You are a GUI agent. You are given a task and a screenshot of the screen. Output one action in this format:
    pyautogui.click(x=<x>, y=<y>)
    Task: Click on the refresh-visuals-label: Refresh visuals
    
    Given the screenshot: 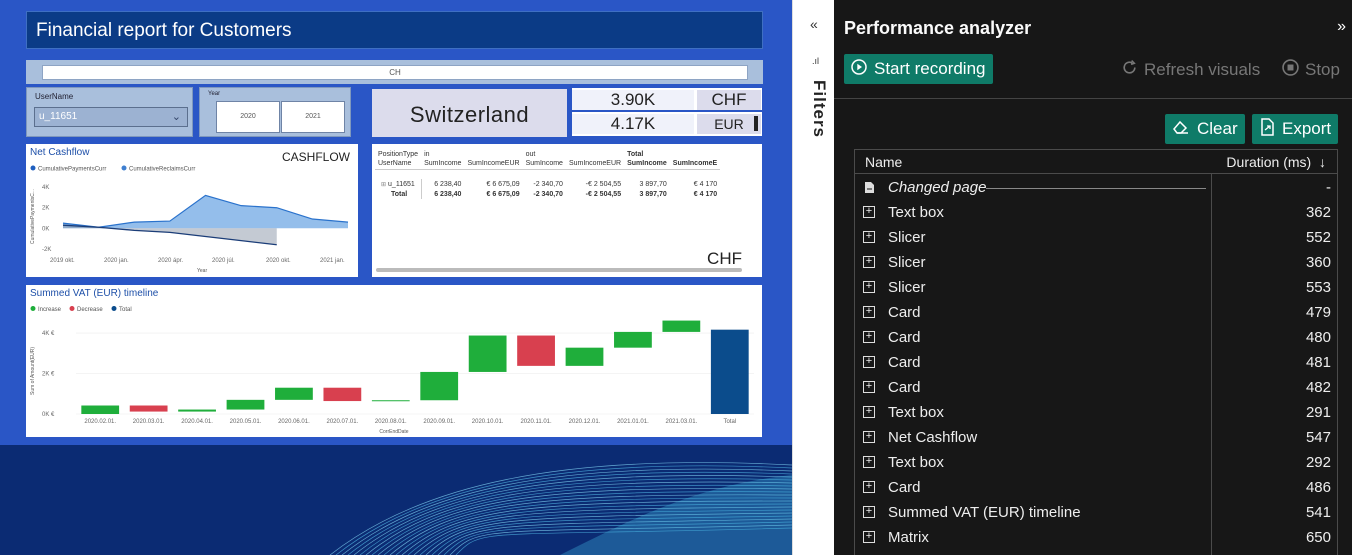 What is the action you would take?
    pyautogui.click(x=1202, y=69)
    